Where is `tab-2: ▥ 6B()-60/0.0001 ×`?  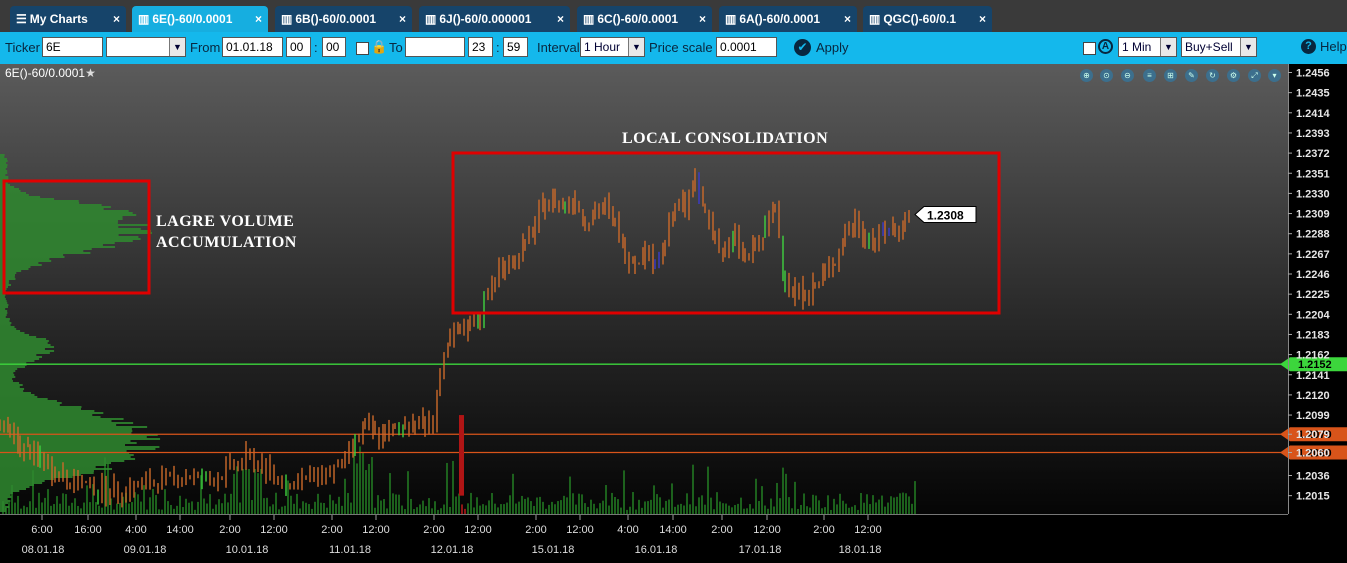 tab-2: ▥ 6B()-60/0.0001 × is located at coordinates (343, 19).